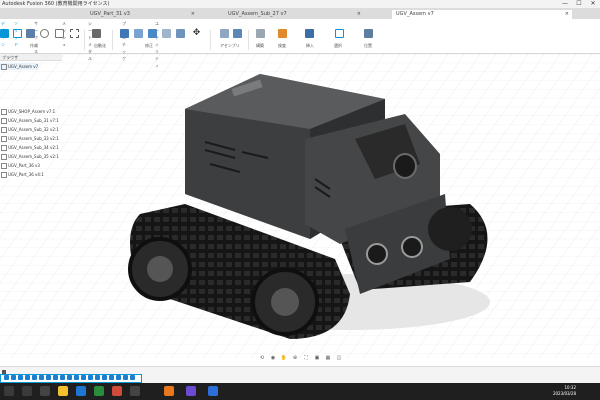  I want to click on group-select: 選択, so click(338, 46).